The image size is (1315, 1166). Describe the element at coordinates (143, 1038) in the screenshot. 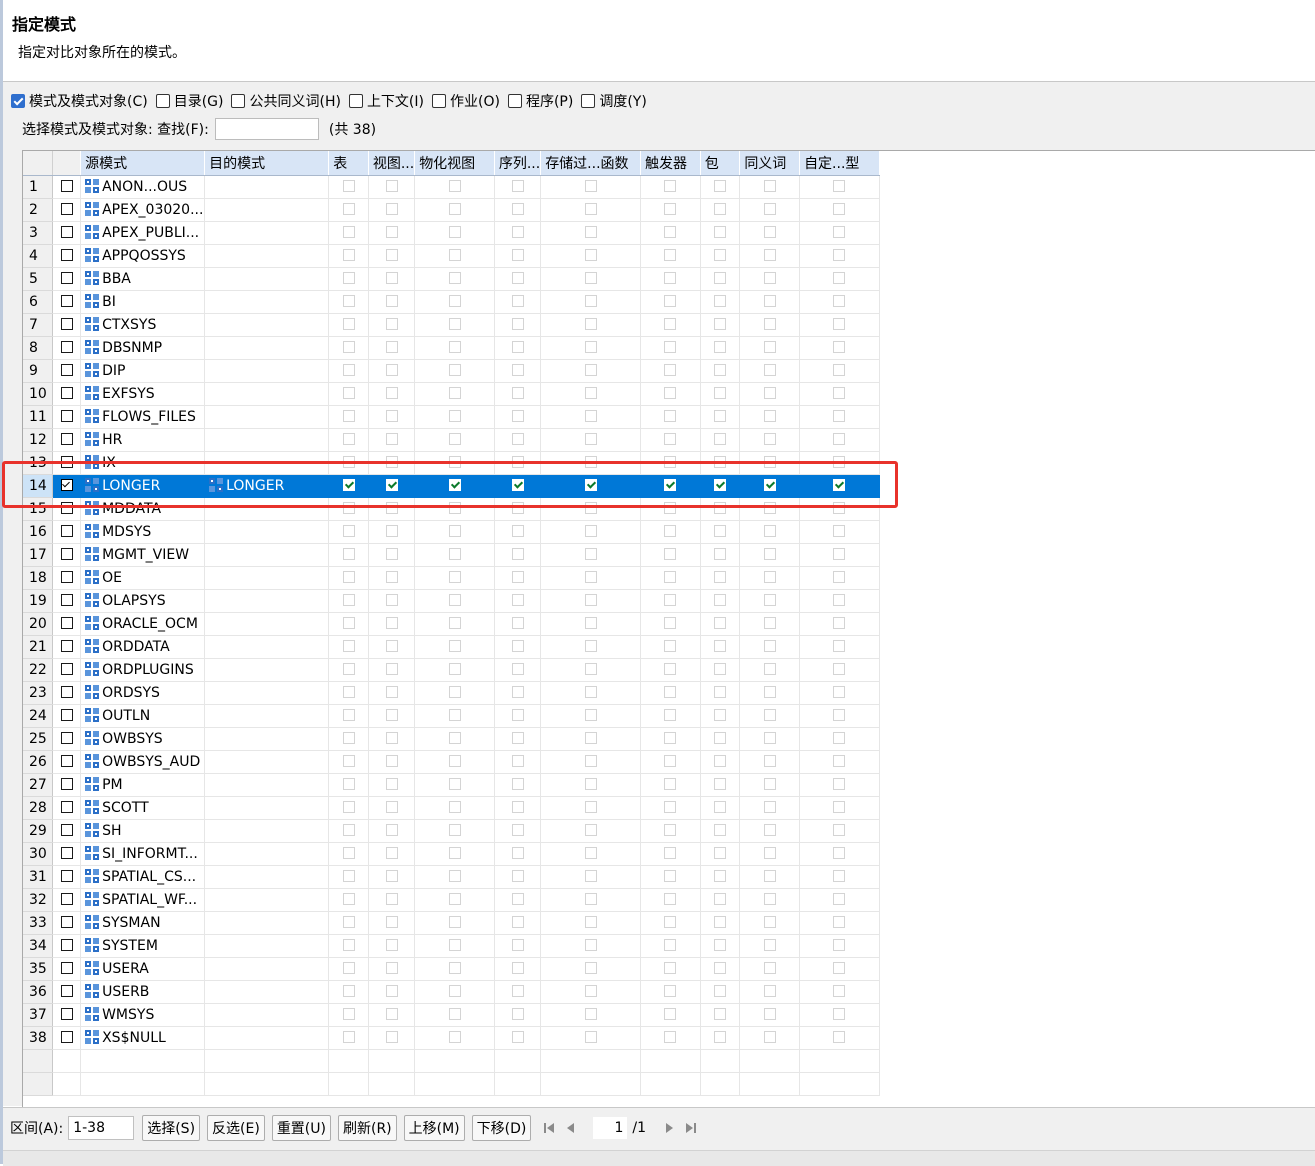

I see `source-schema-cell: XS$NULL` at that location.